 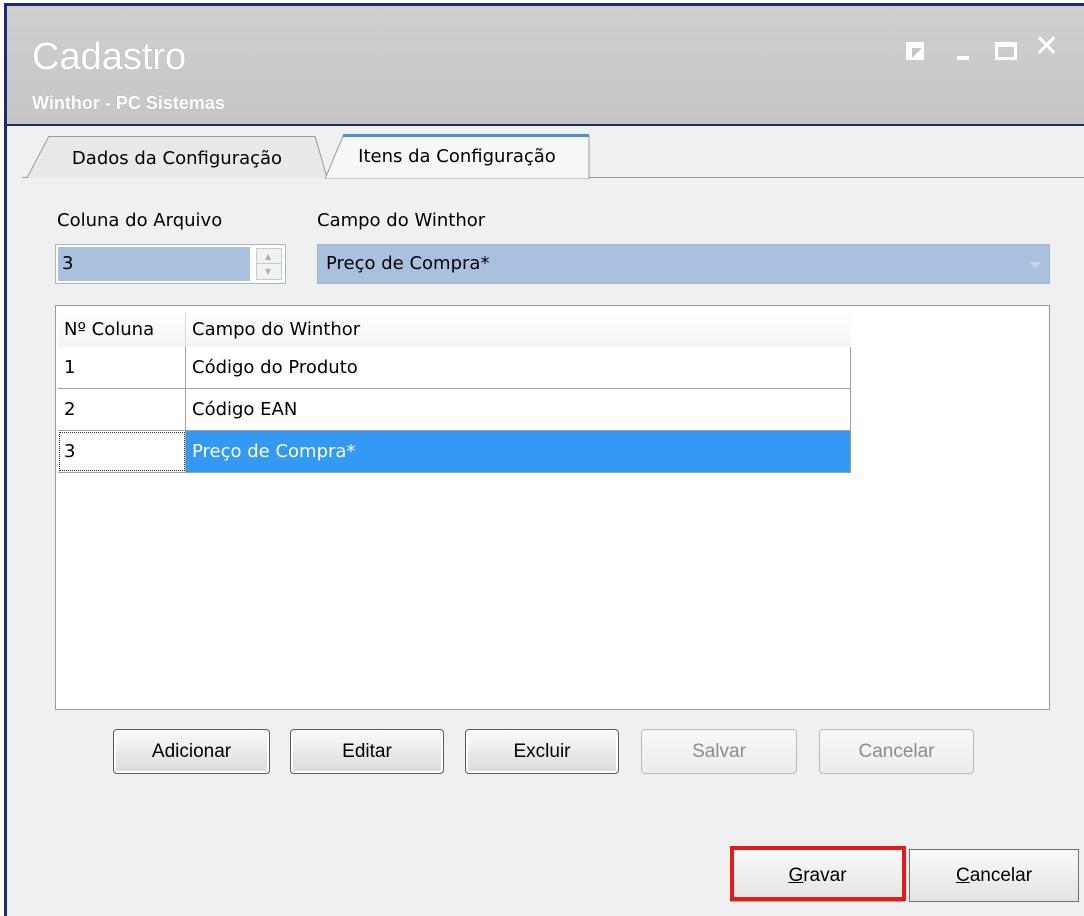 I want to click on table-row: 2 Código EAN, so click(x=454, y=410).